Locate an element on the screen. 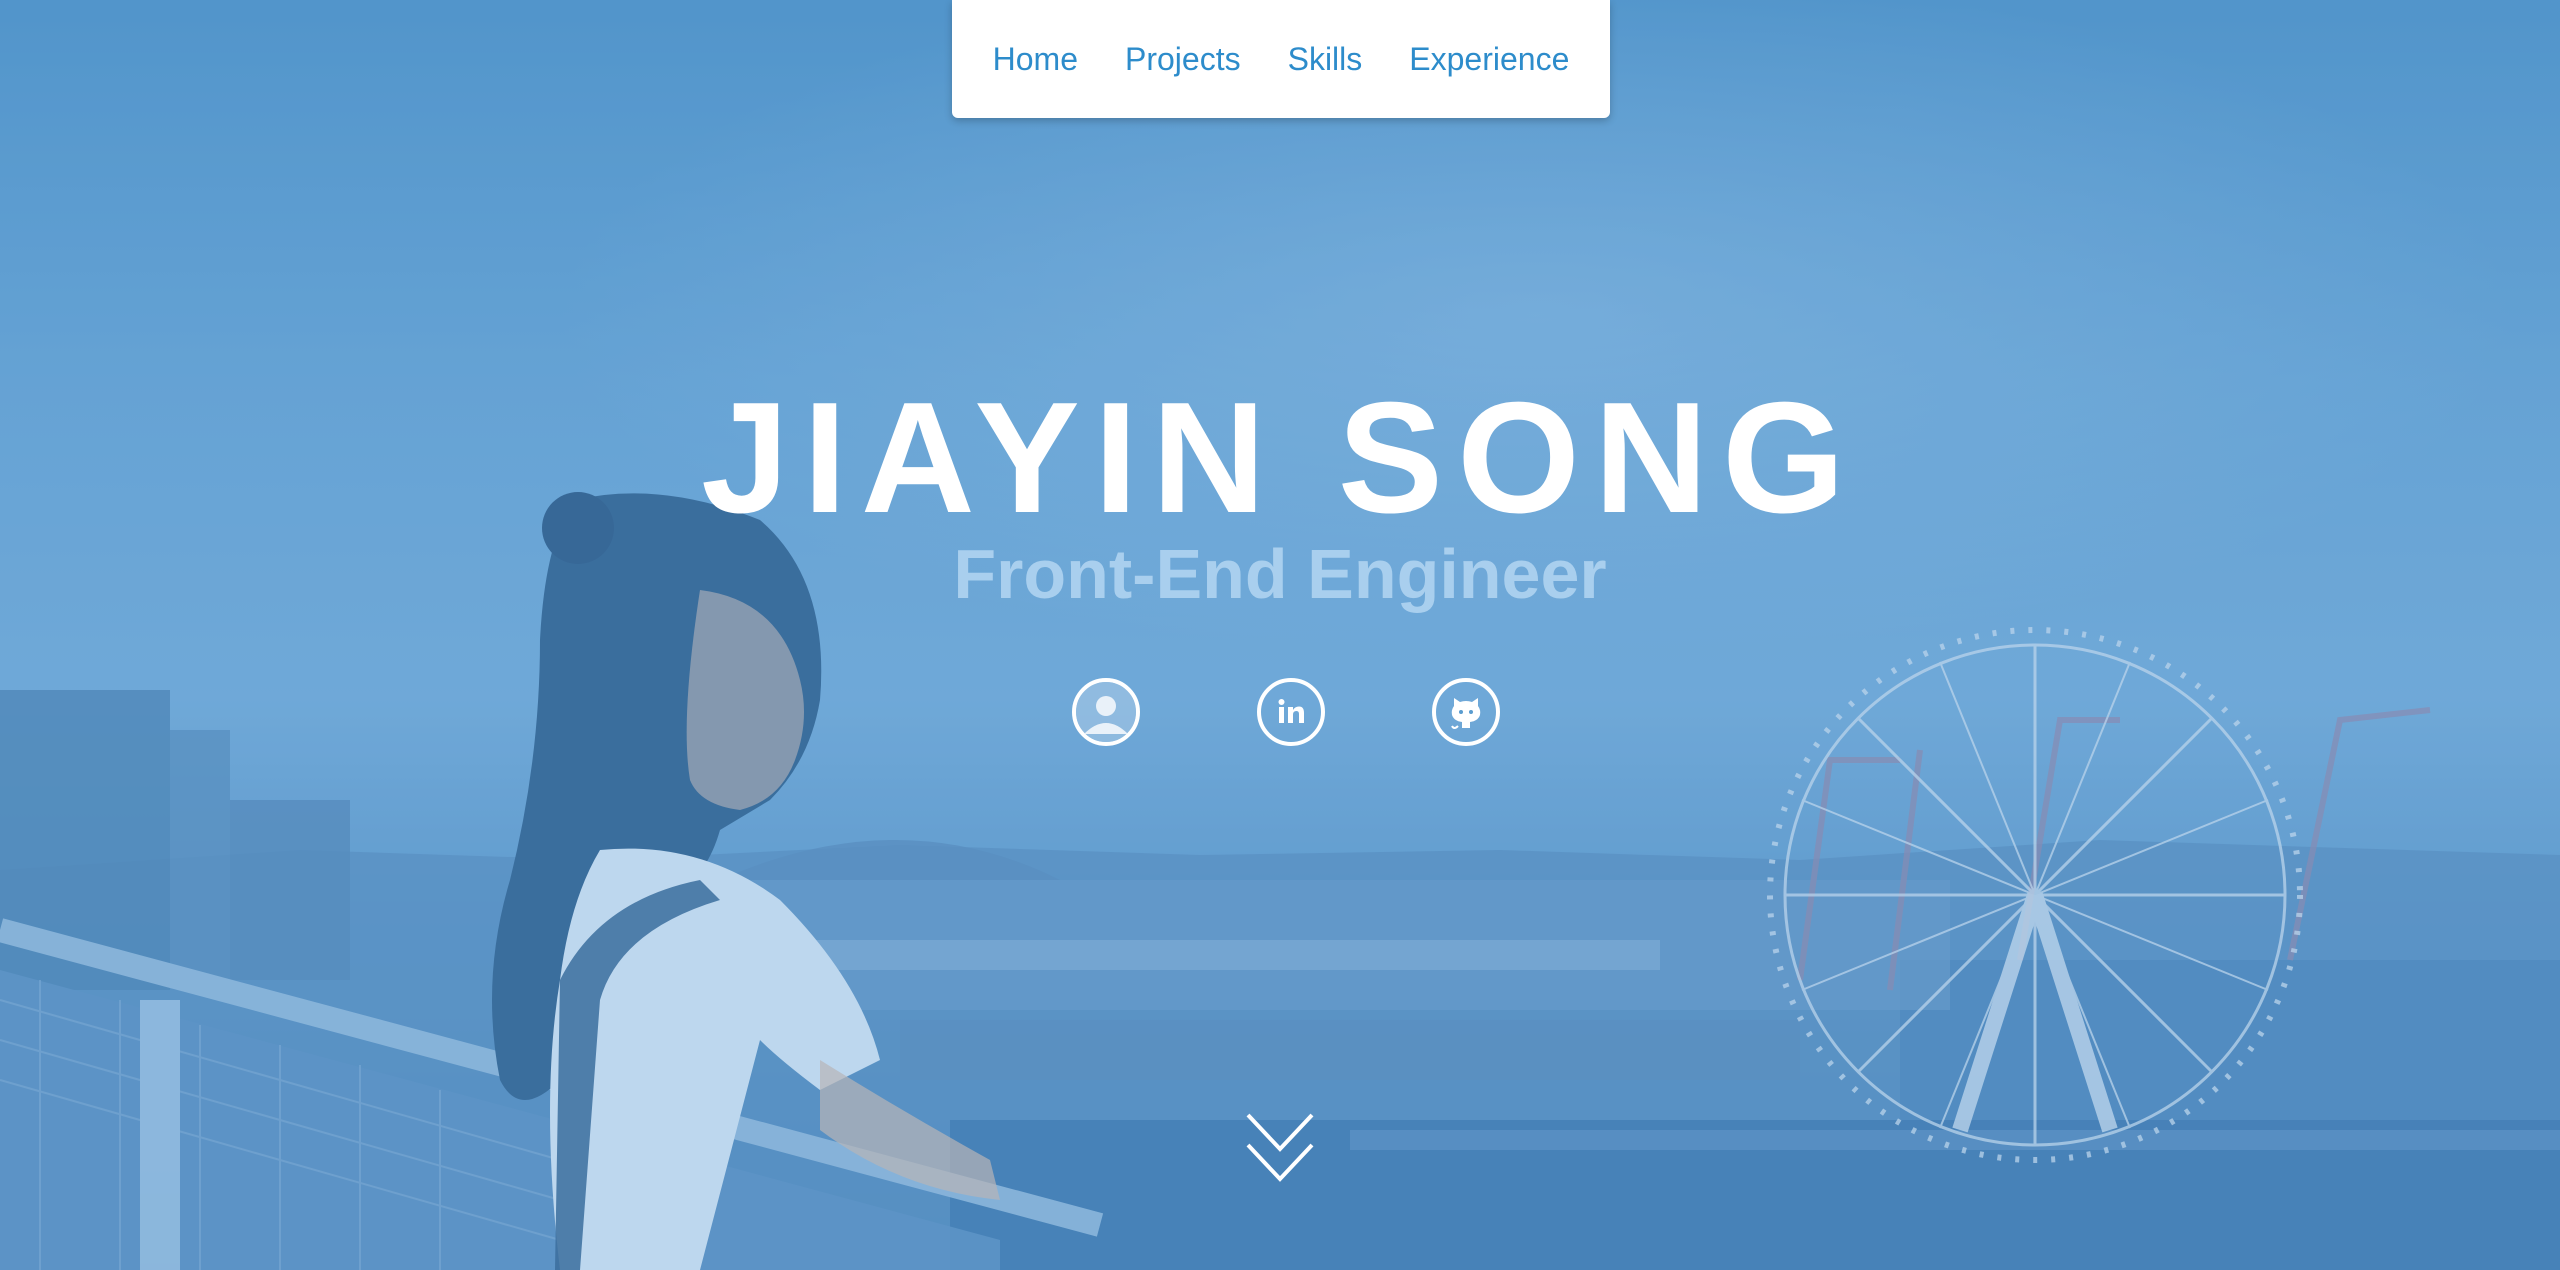 The image size is (2560, 1270). hero-name: JIAYIN SONG is located at coordinates (1280, 458).